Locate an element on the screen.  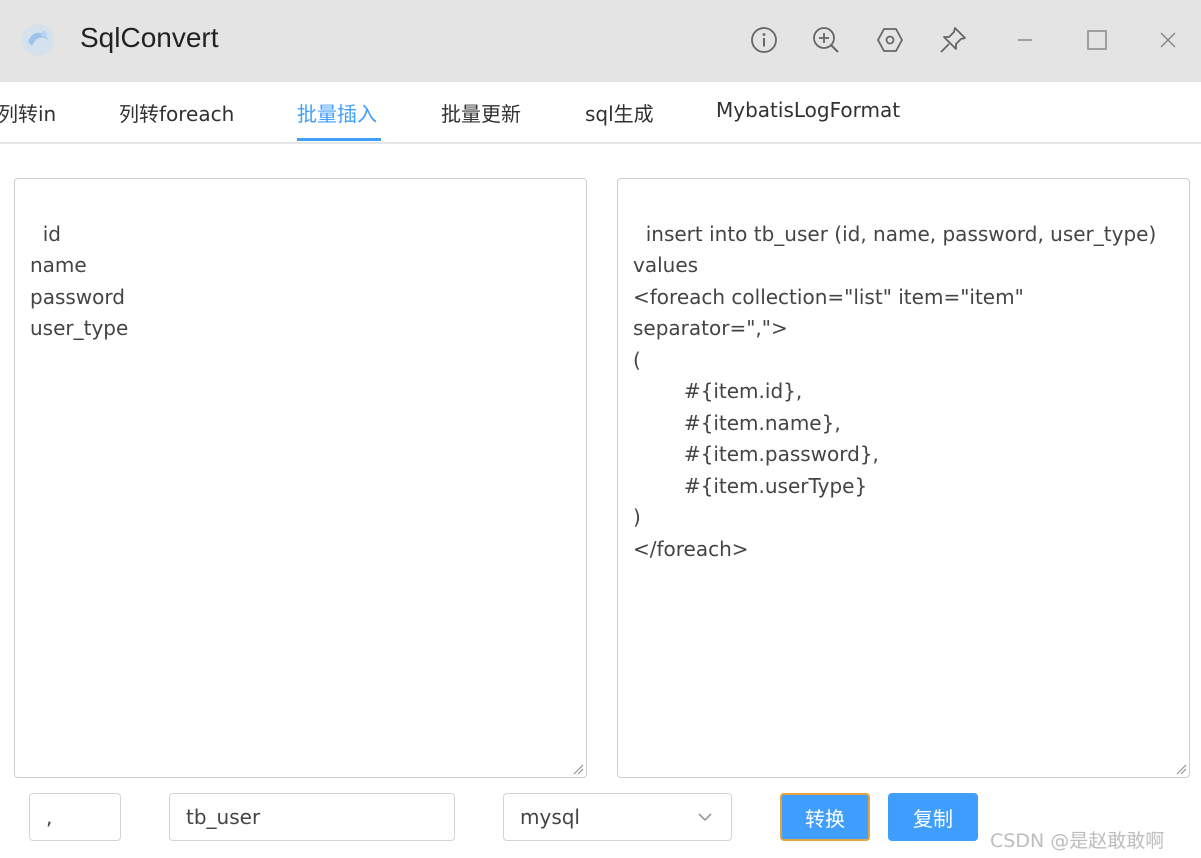
title-bar: SqlConvert is located at coordinates (600, 41).